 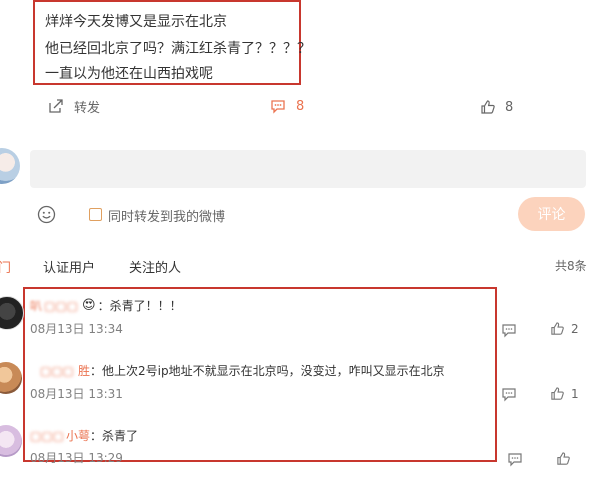 I want to click on comment-time: 08月13日 13:29, so click(x=76, y=458).